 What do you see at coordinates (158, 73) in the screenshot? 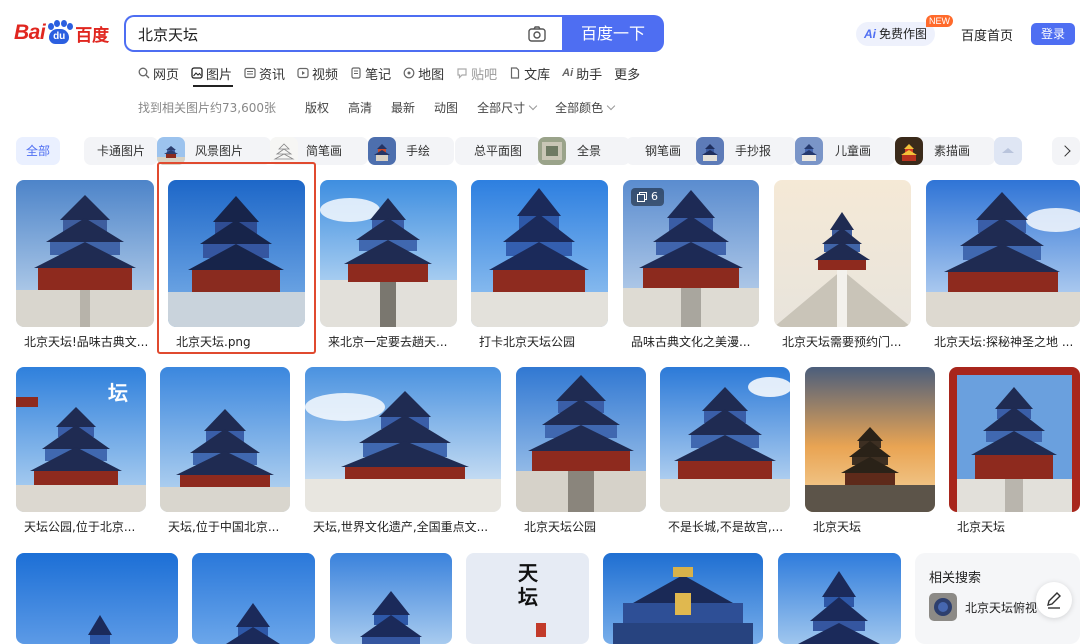
I see `tab-web: 网页` at bounding box center [158, 73].